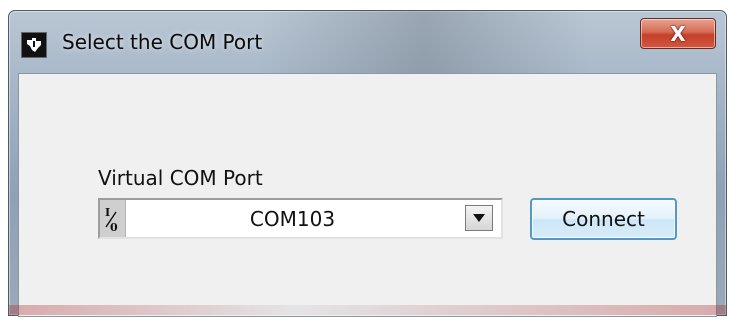 This screenshot has height=322, width=735. I want to click on com-port-value: COM103, so click(292, 218).